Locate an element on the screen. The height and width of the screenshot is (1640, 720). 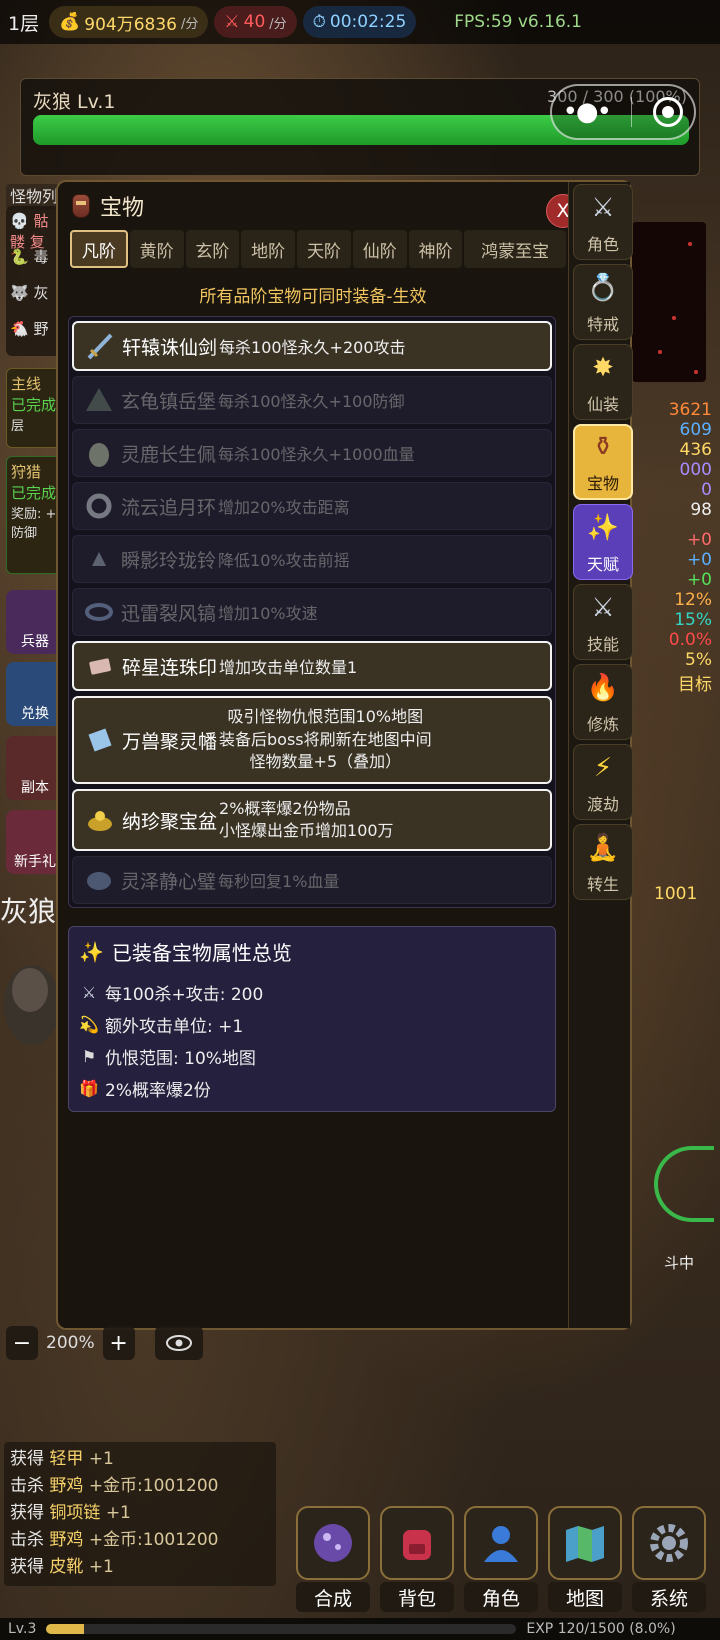
bracelet-icon is located at coordinates (99, 612).